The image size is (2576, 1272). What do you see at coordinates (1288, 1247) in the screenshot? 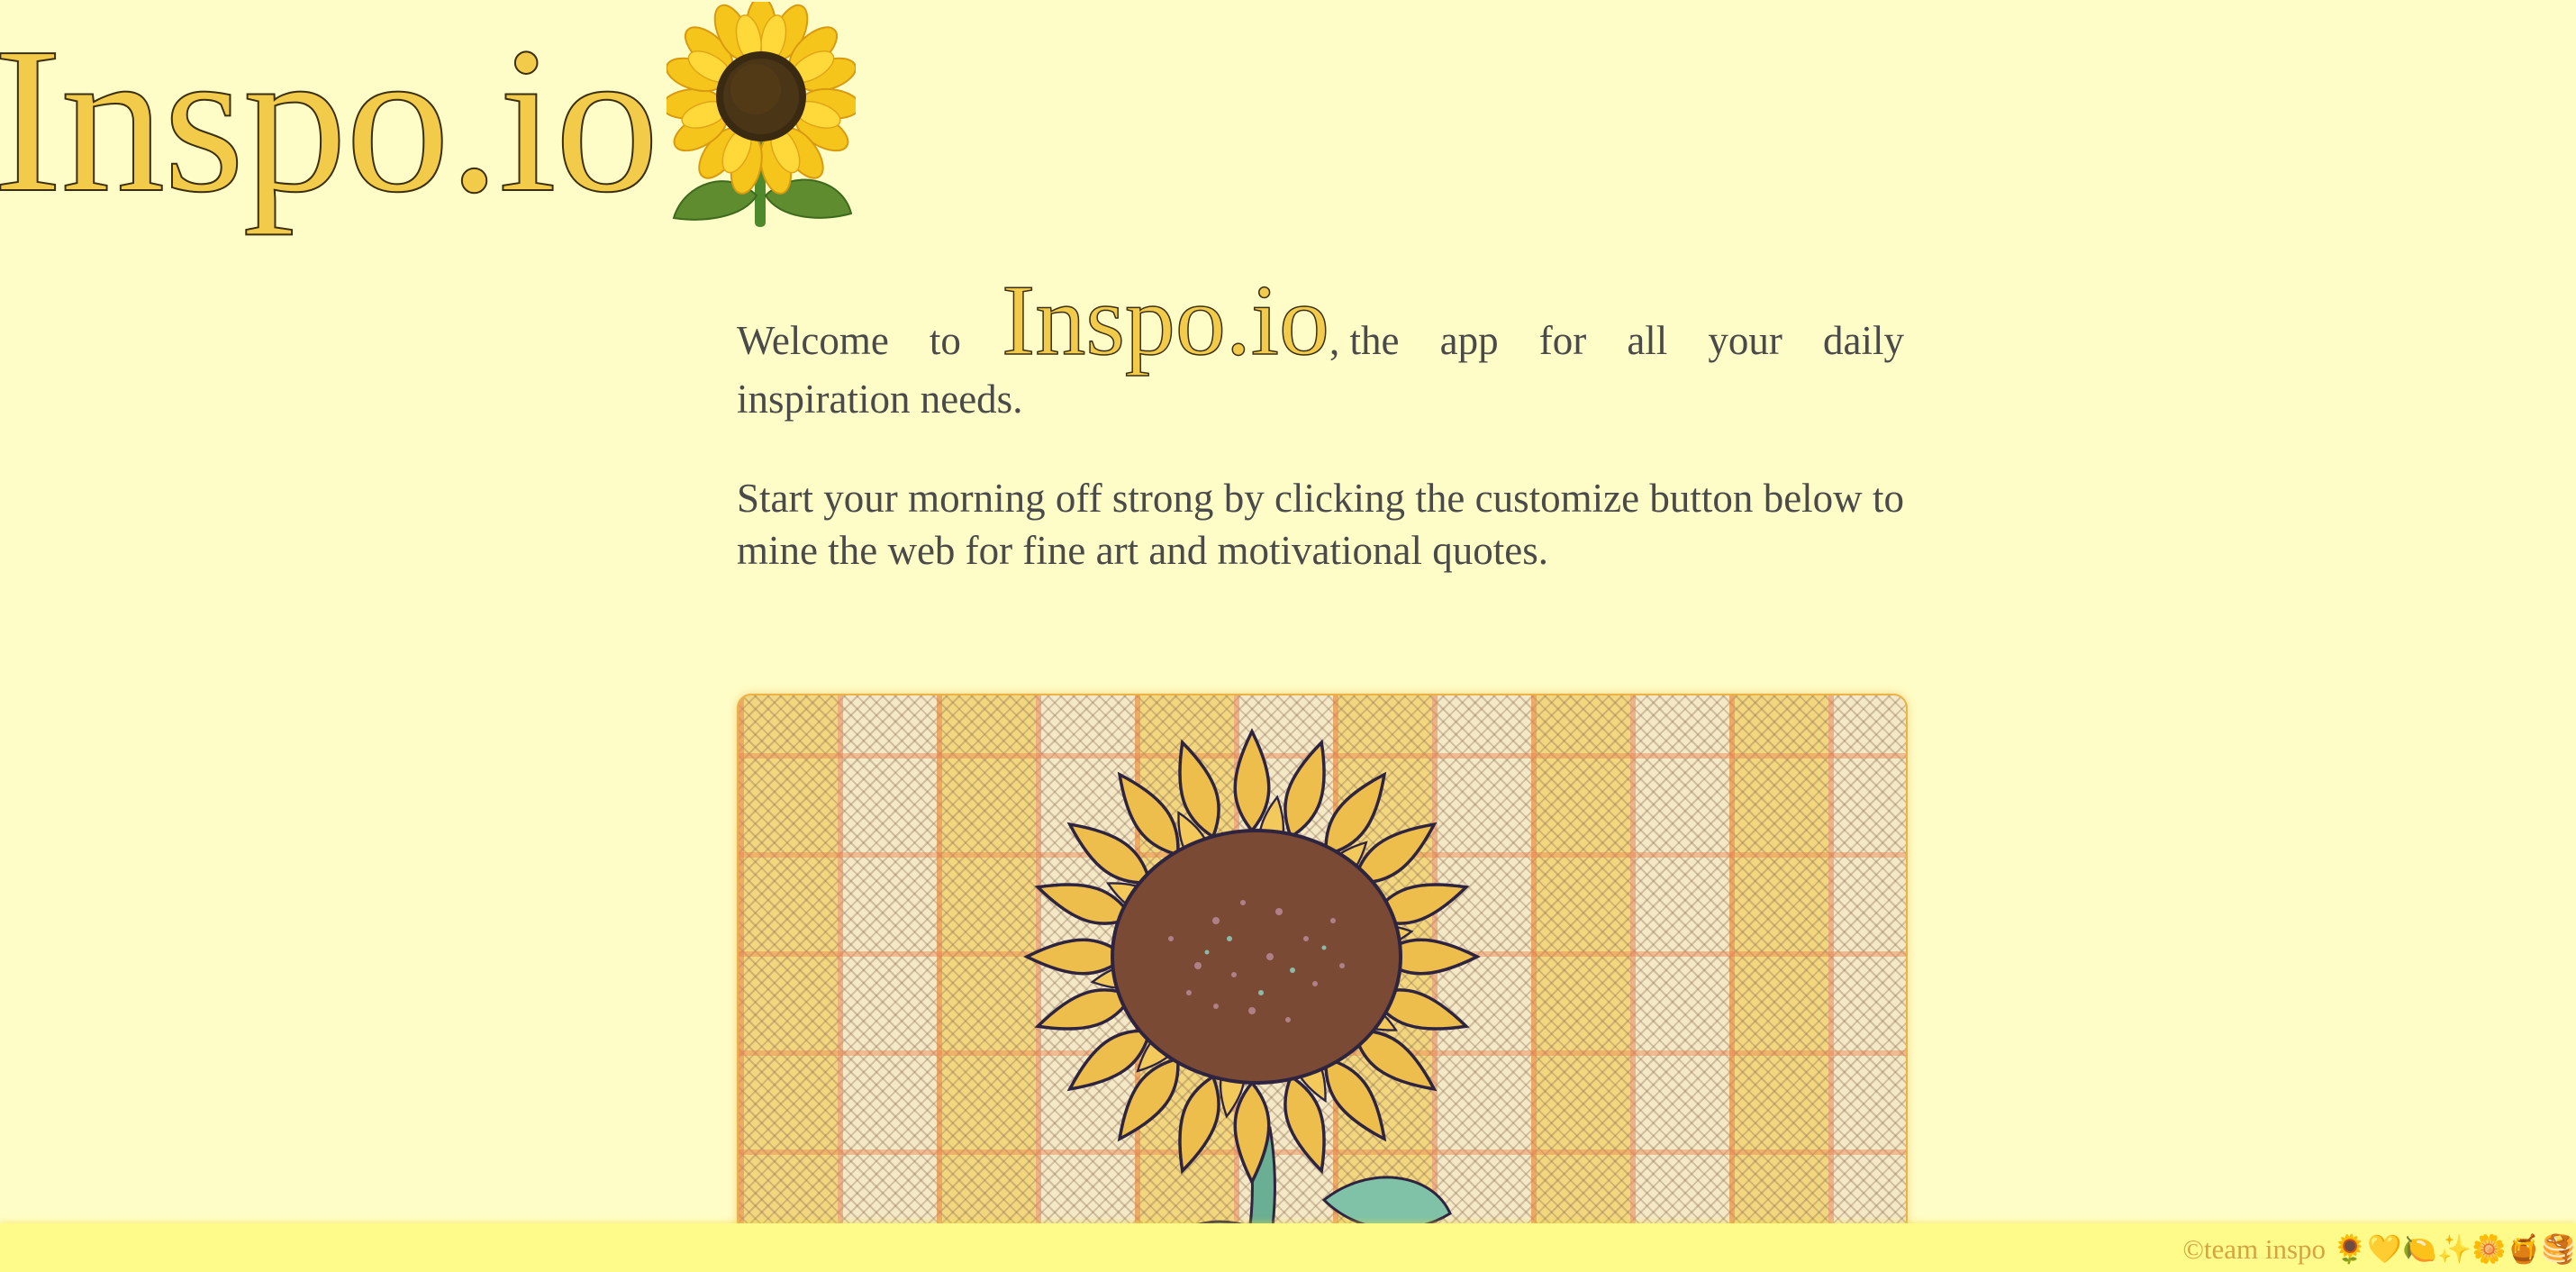
I see `site-footer: ©team inspo 🌻💛🍋✨🌼🍯🥞` at bounding box center [1288, 1247].